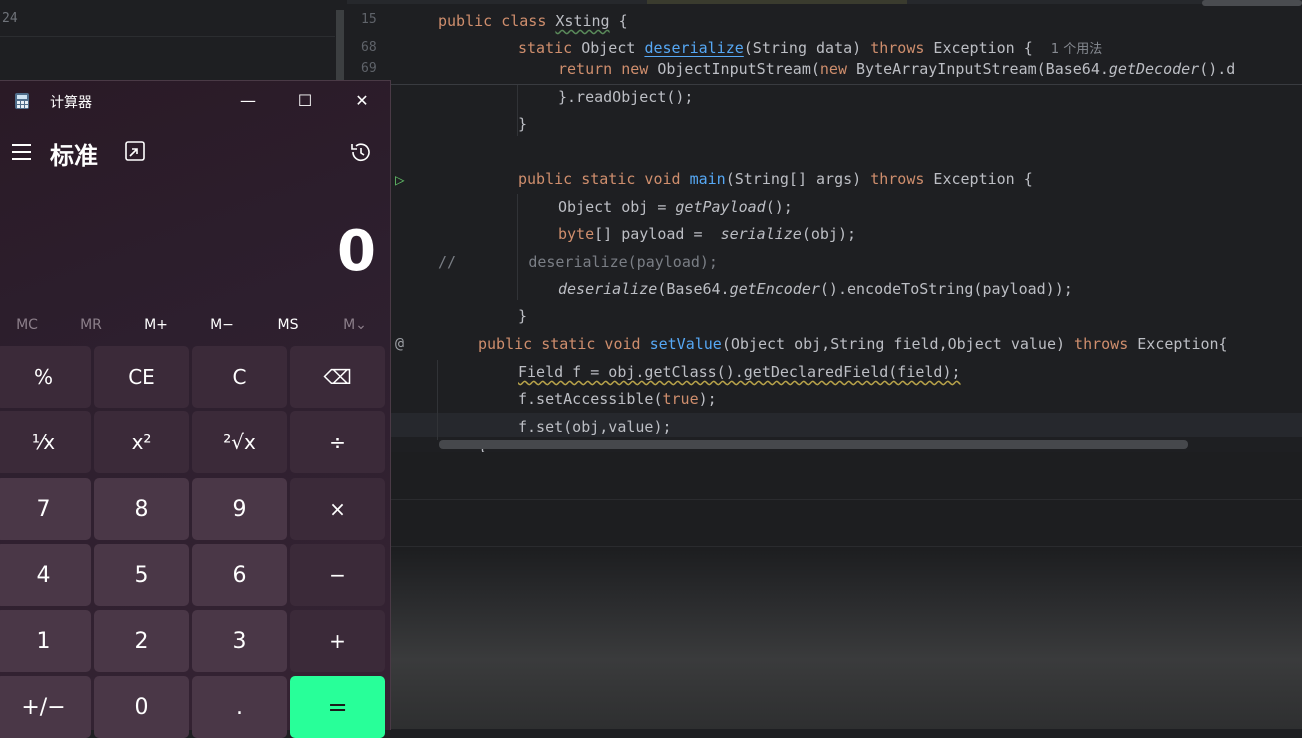 This screenshot has width=1302, height=738. Describe the element at coordinates (626, 97) in the screenshot. I see `code-line: }.readObject();` at that location.